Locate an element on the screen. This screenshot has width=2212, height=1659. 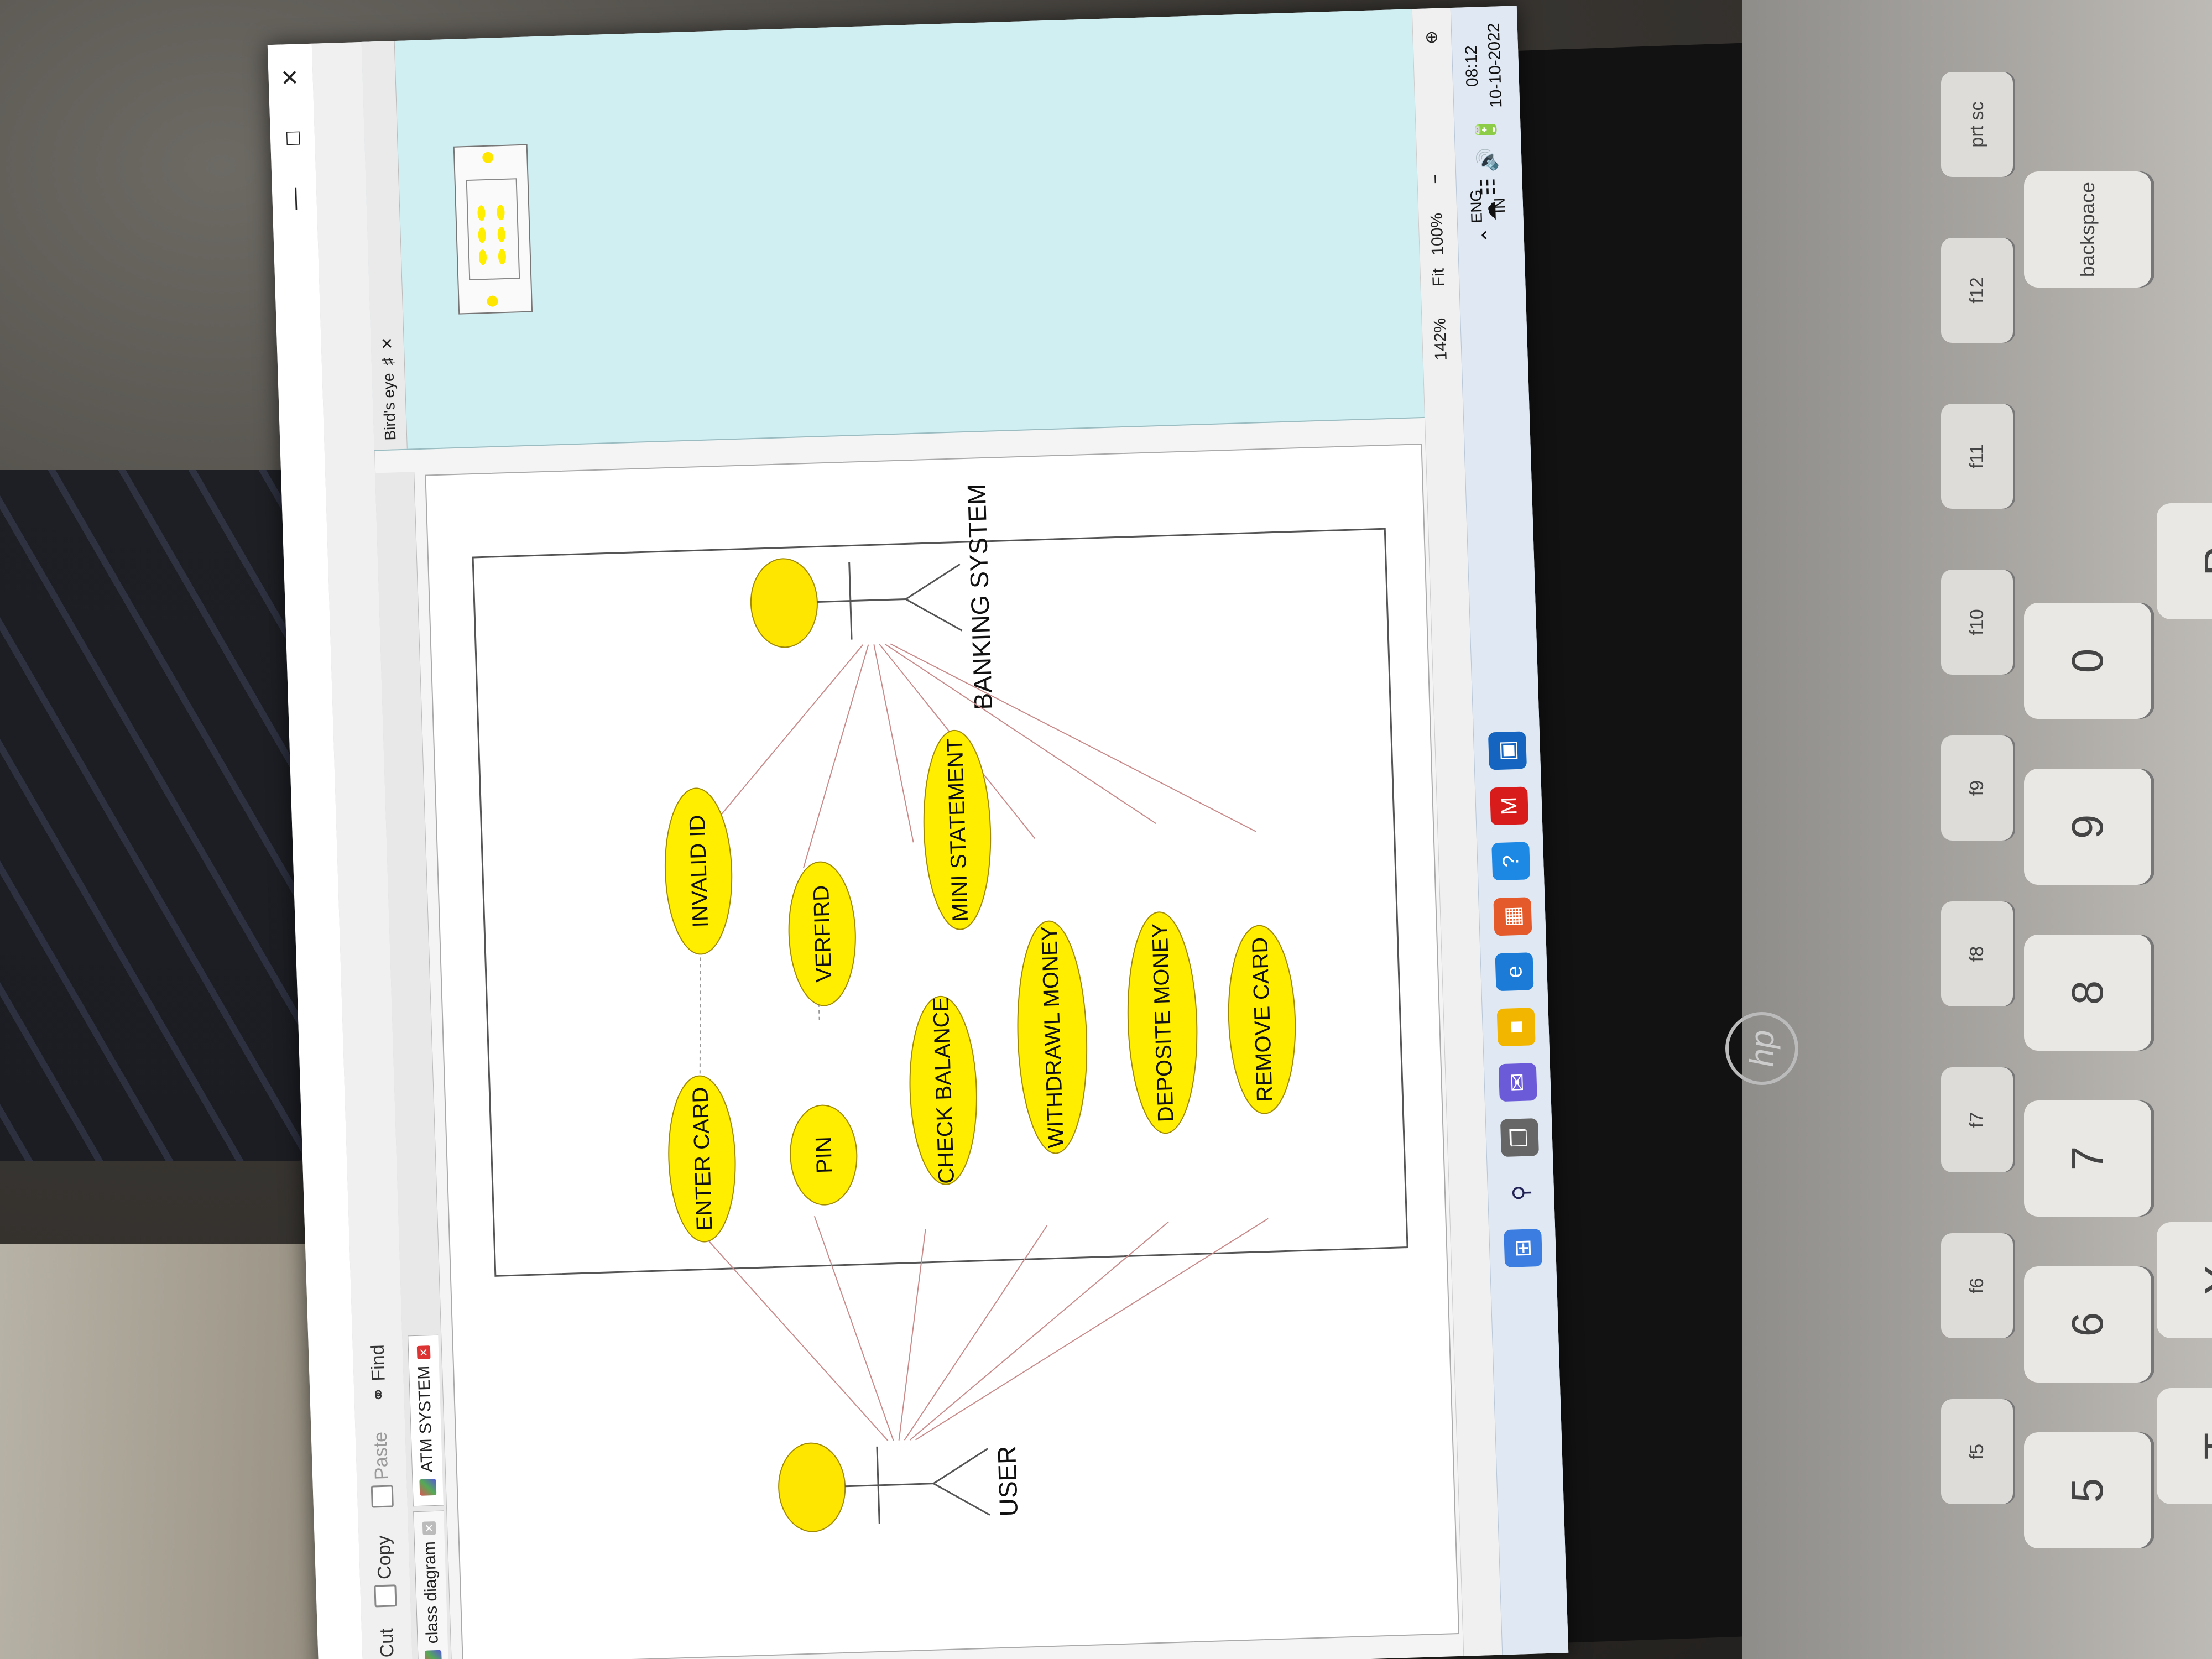
banking-system-actor: BANKING SYSTEM is located at coordinates (873, 600).